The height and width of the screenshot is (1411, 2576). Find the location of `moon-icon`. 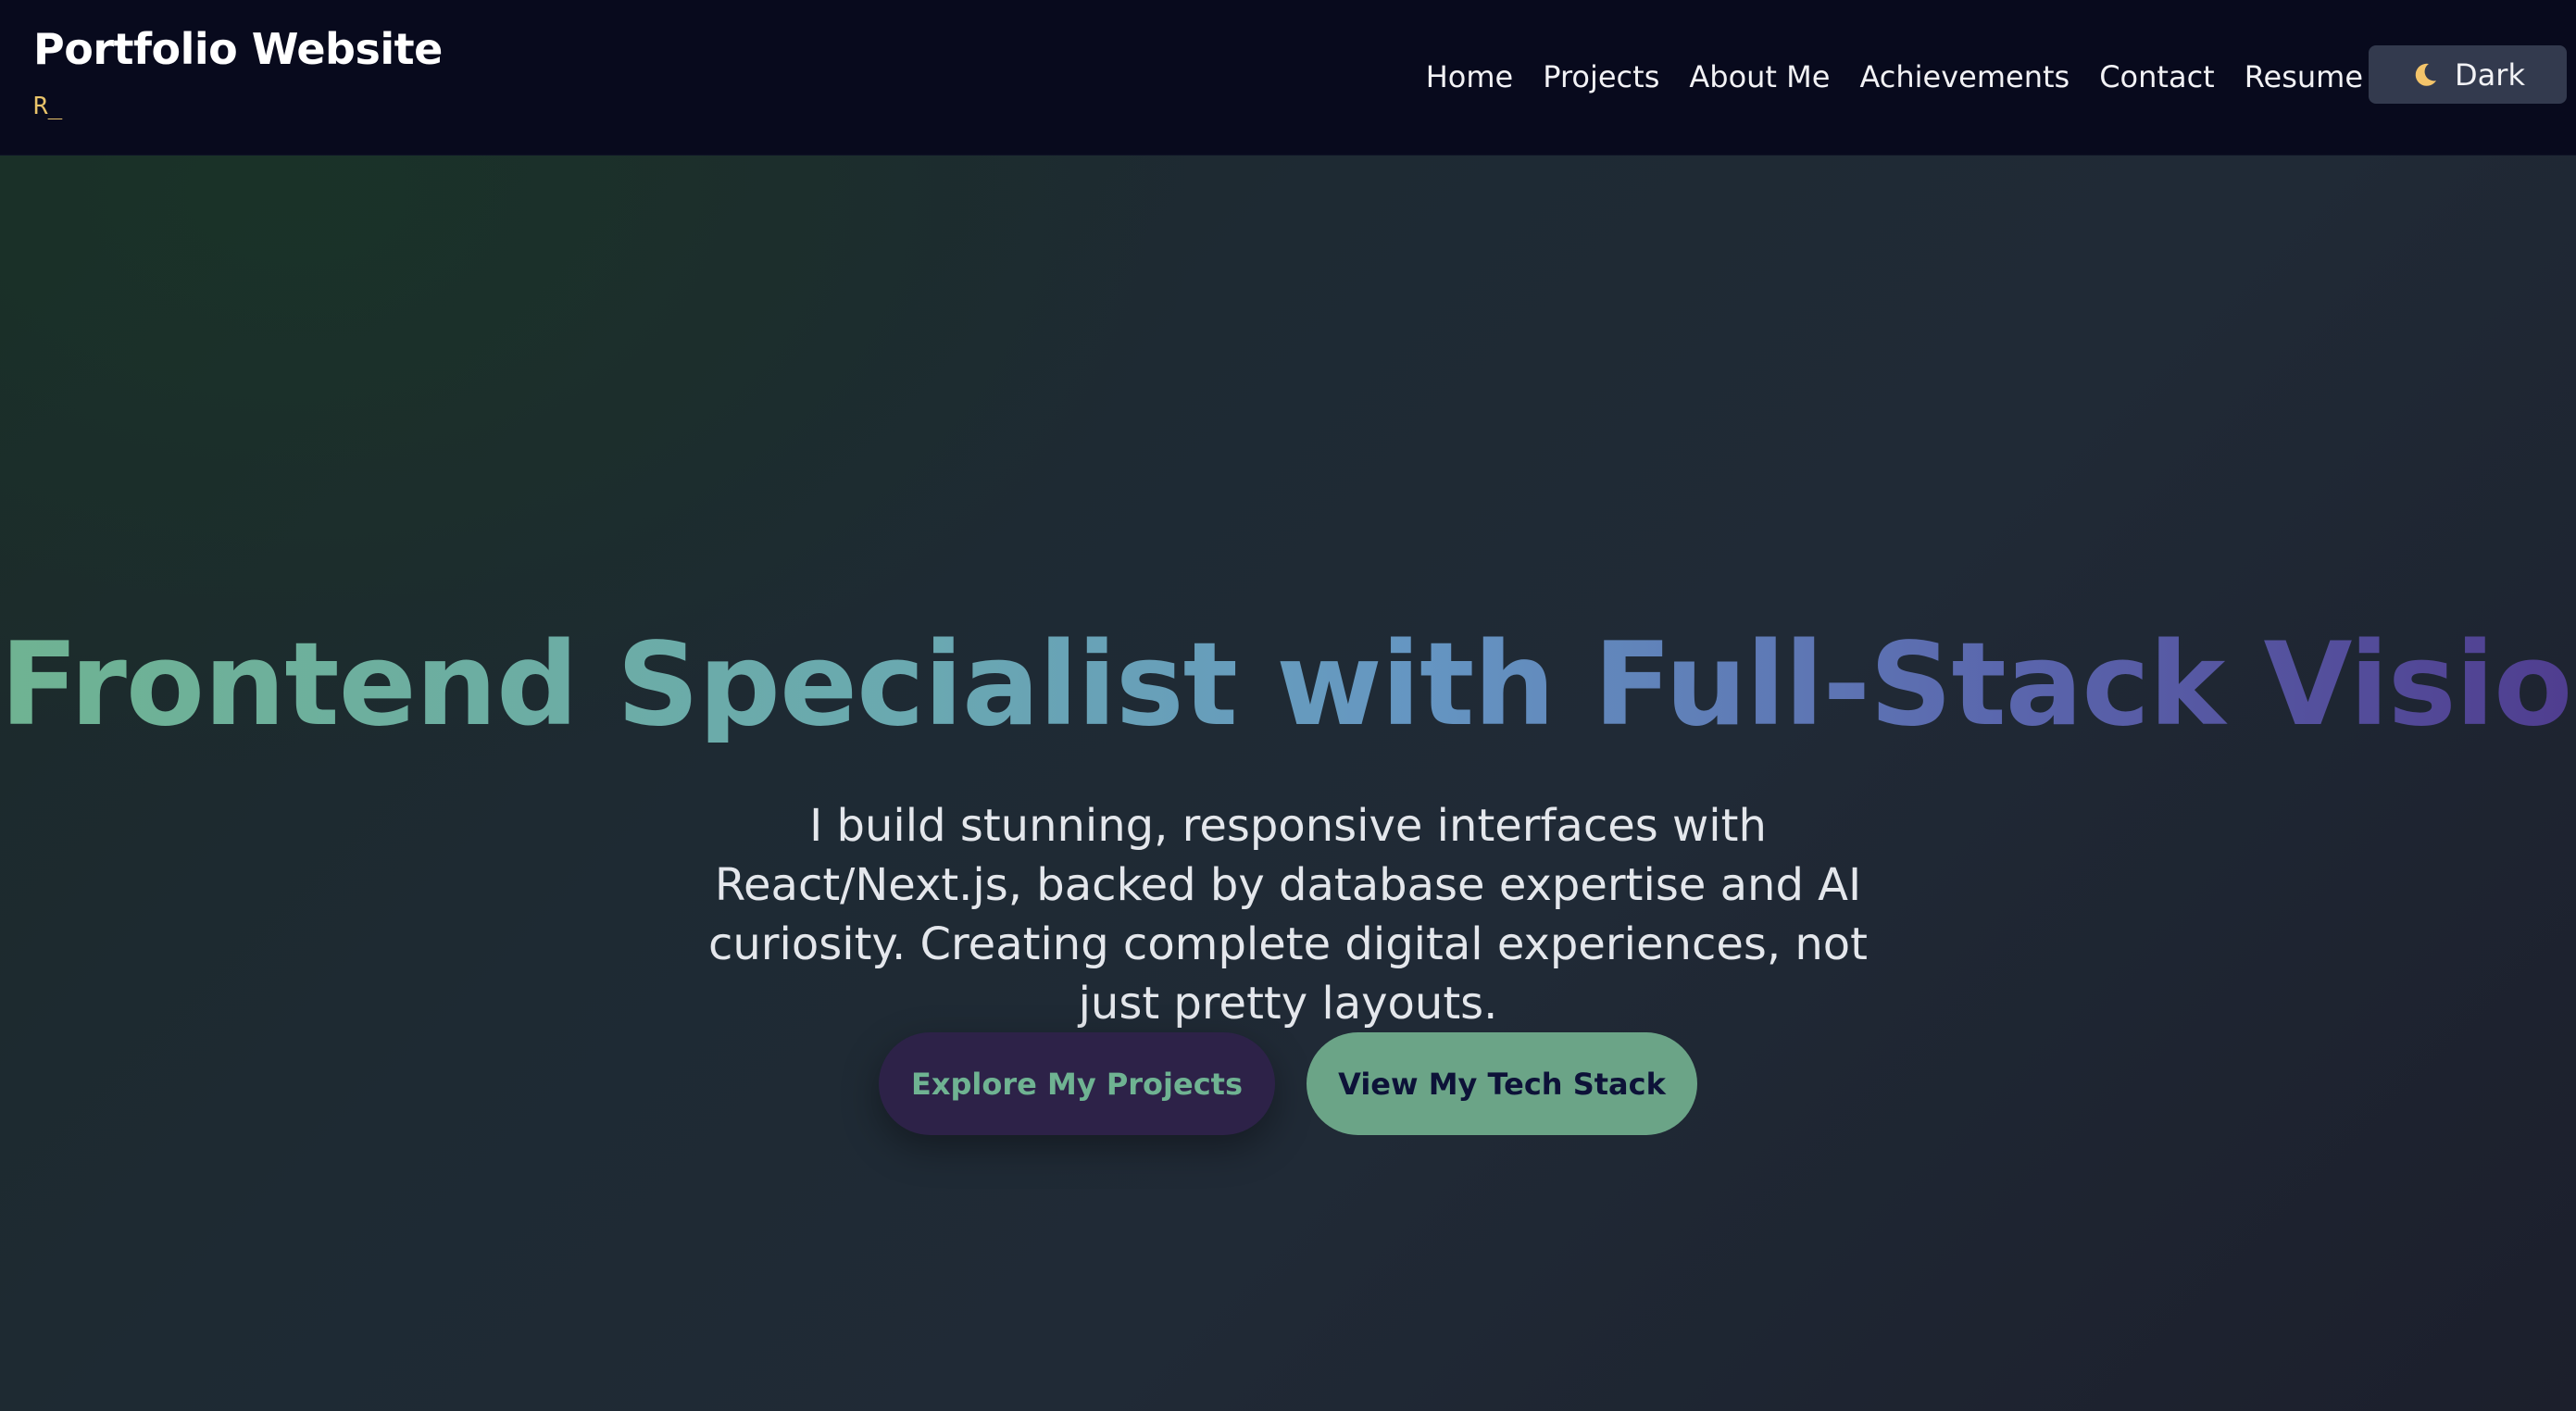

moon-icon is located at coordinates (2425, 75).